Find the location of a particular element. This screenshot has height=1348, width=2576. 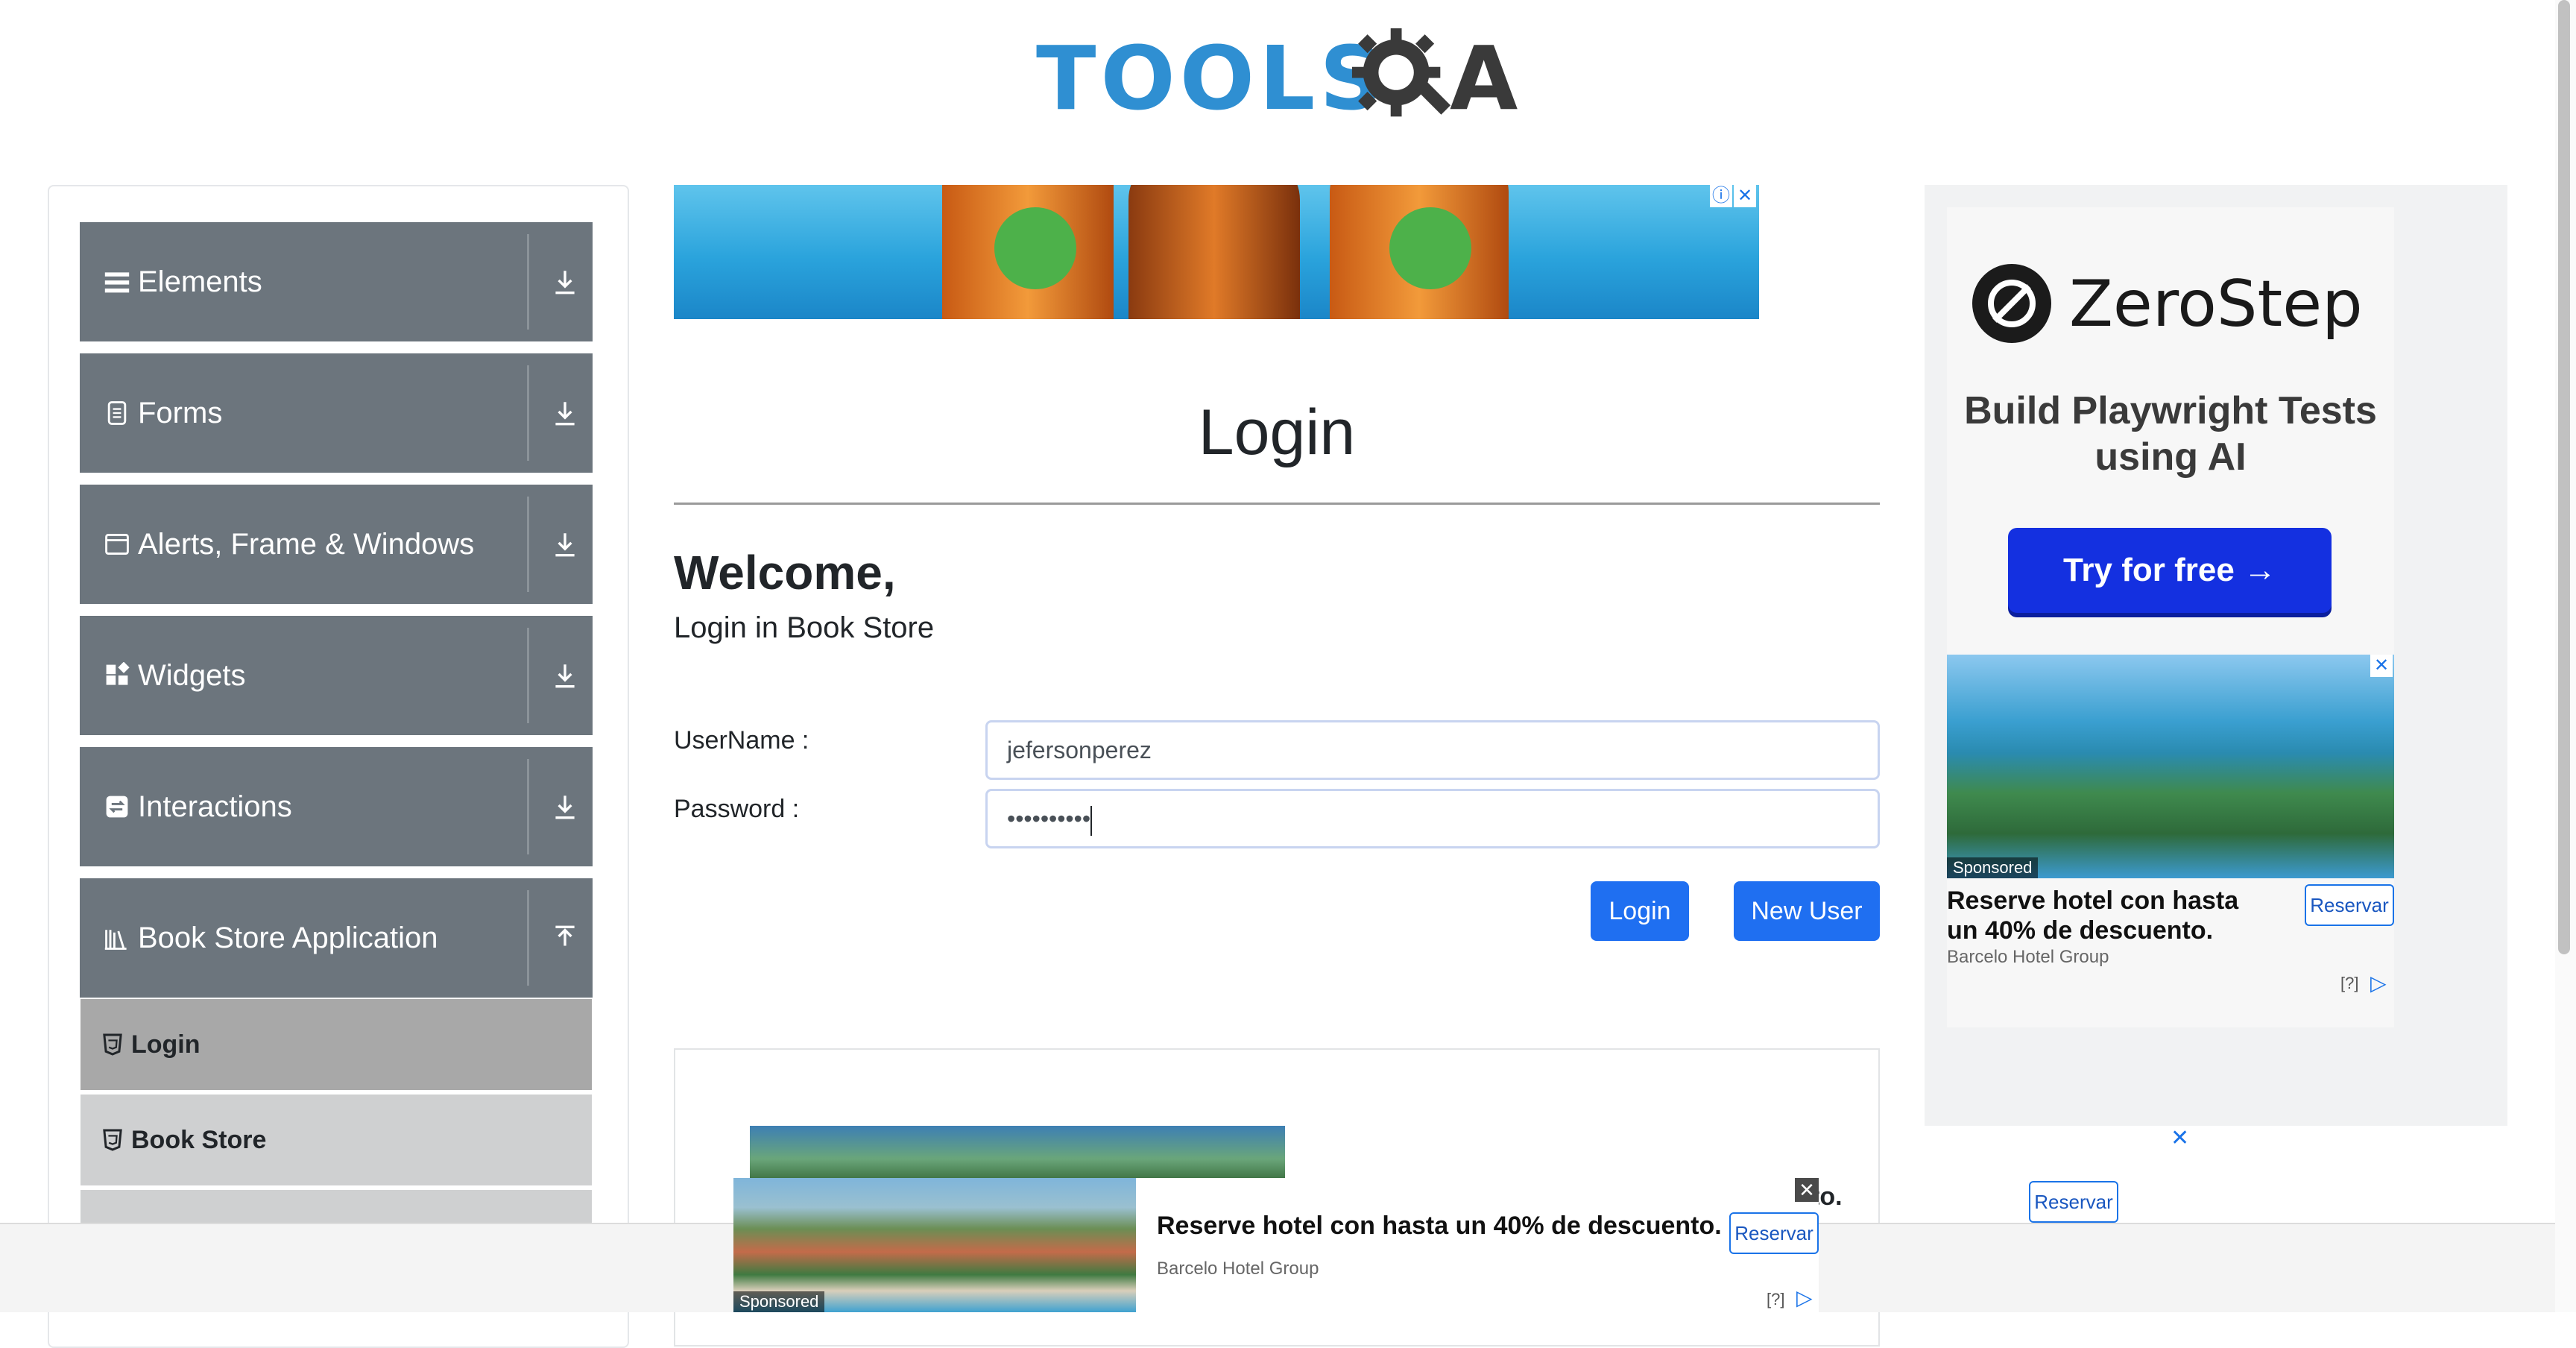

window-icon is located at coordinates (117, 544).